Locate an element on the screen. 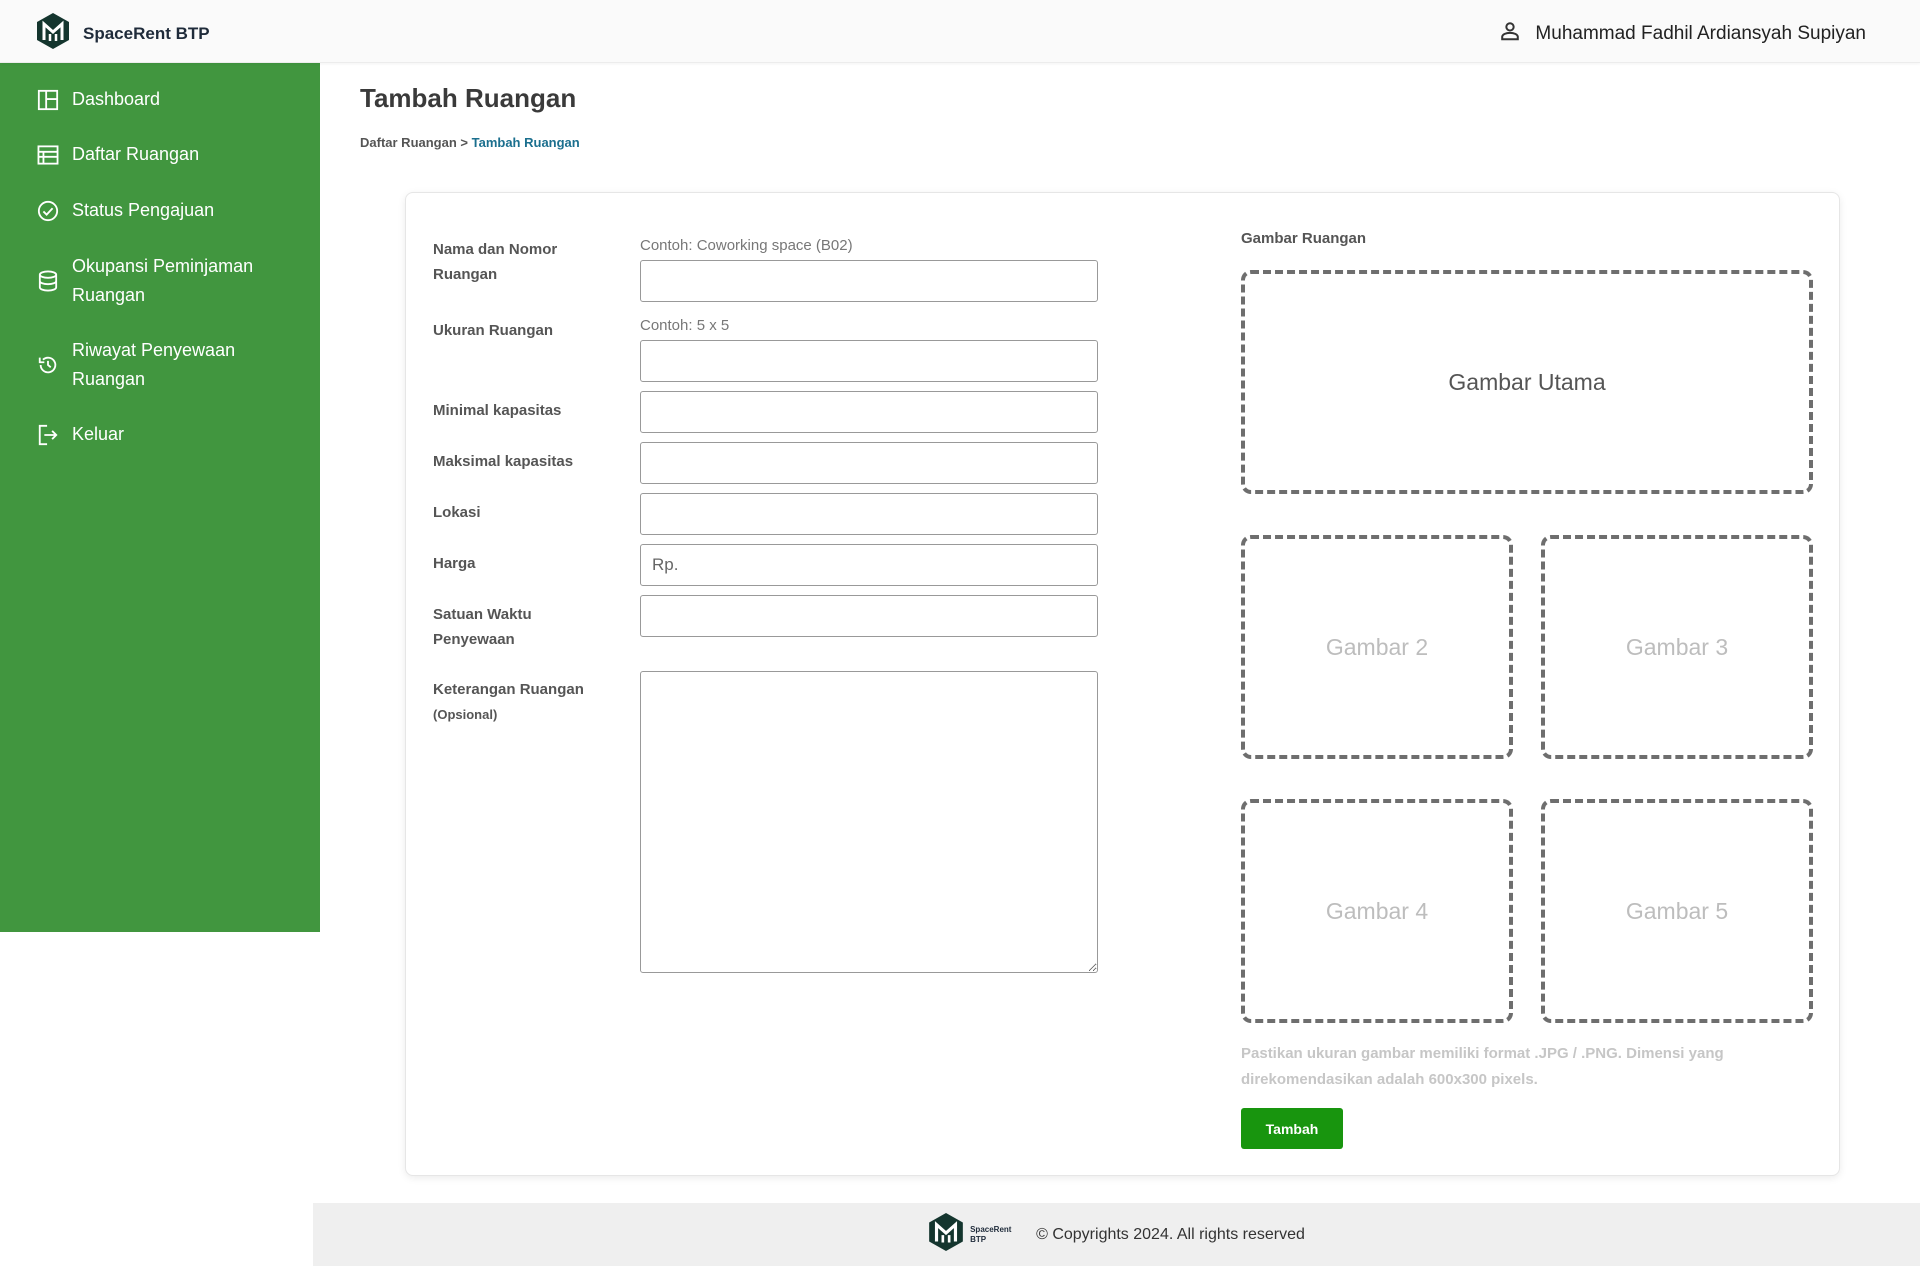 The image size is (1920, 1266). image-3-upload: Gambar 3 is located at coordinates (1677, 647).